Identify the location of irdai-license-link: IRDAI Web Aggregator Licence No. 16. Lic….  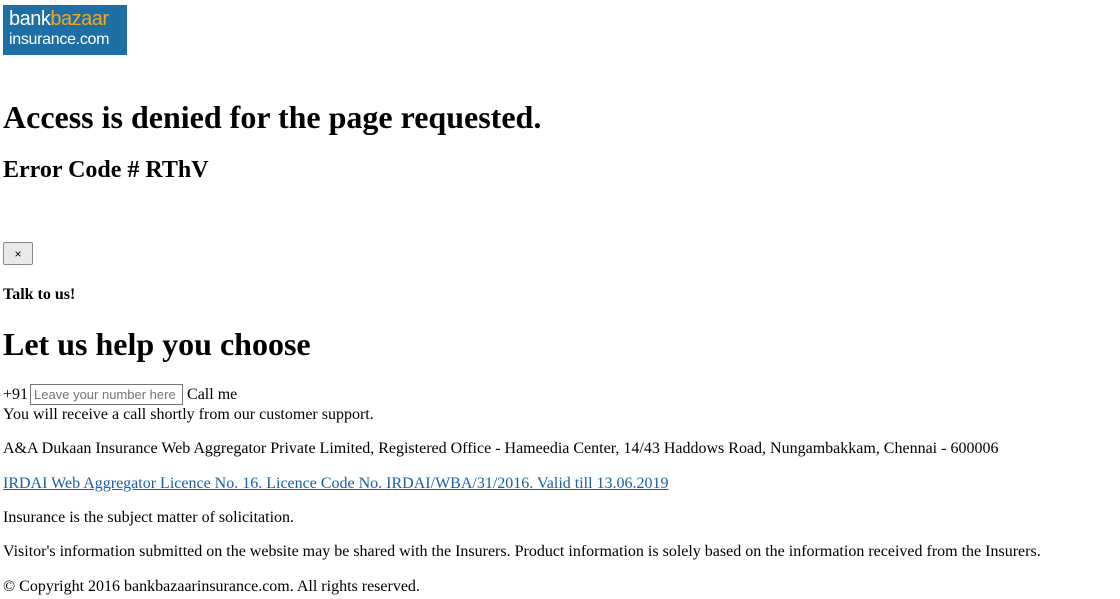
(336, 483).